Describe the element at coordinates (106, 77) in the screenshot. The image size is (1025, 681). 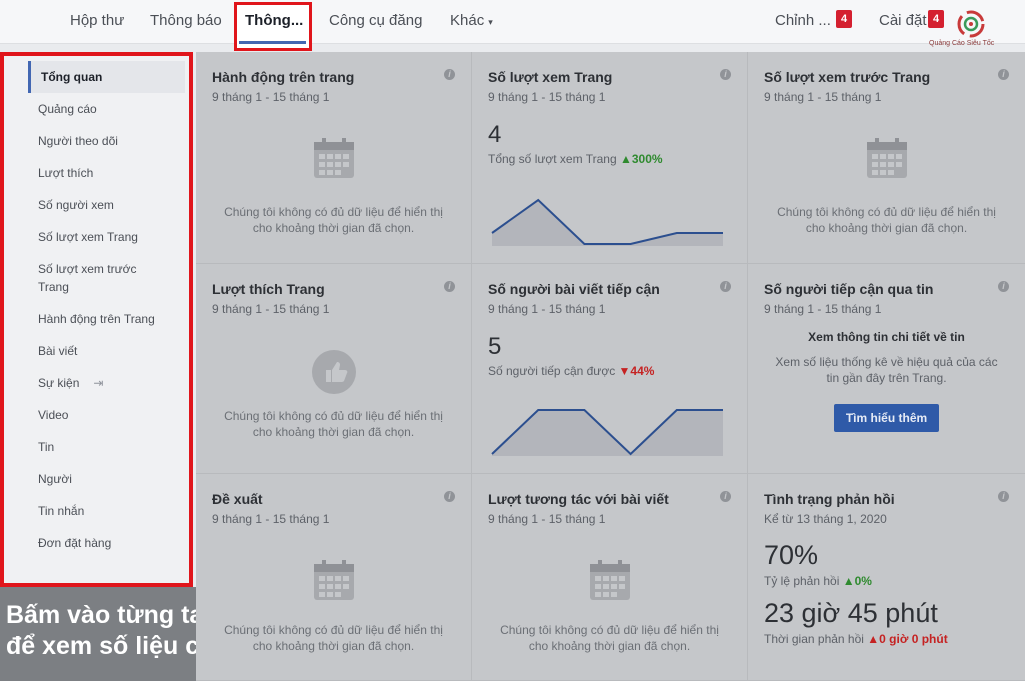
I see `sidebar-item-overview: Tổng quan` at that location.